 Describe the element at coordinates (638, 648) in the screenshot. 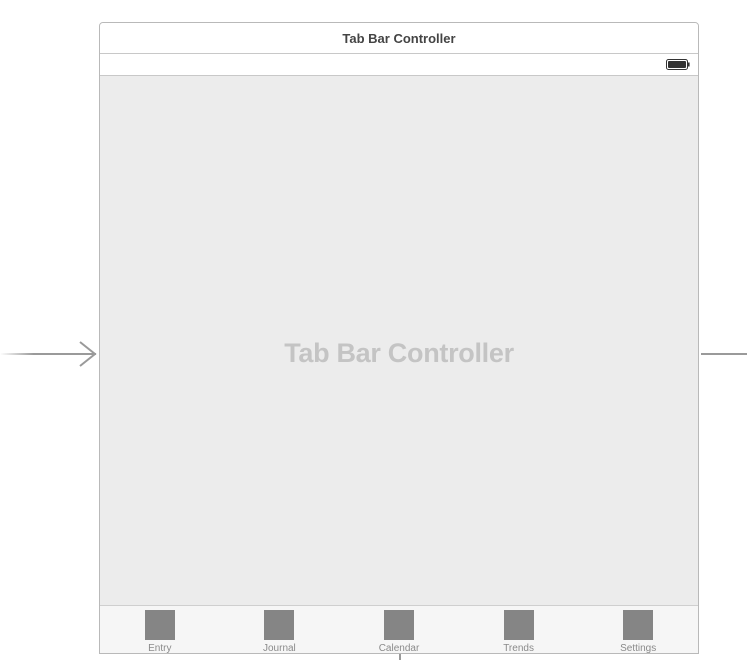

I see `tab-label: Settings` at that location.